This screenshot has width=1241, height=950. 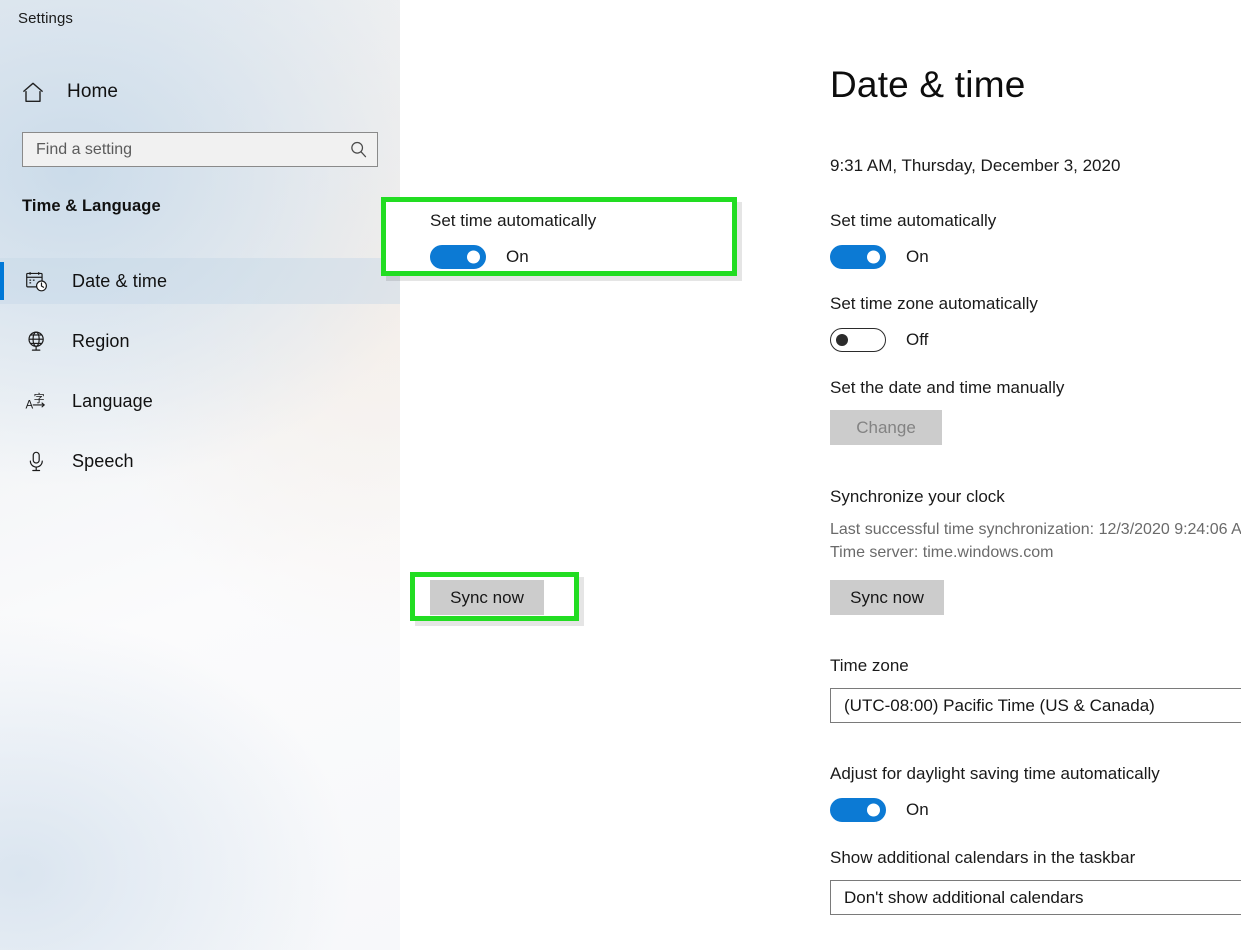 What do you see at coordinates (91, 206) in the screenshot?
I see `sidebar-category-heading: Time & Language` at bounding box center [91, 206].